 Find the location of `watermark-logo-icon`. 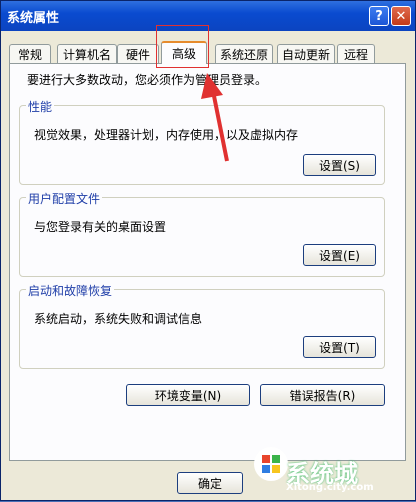

watermark-logo-icon is located at coordinates (271, 464).